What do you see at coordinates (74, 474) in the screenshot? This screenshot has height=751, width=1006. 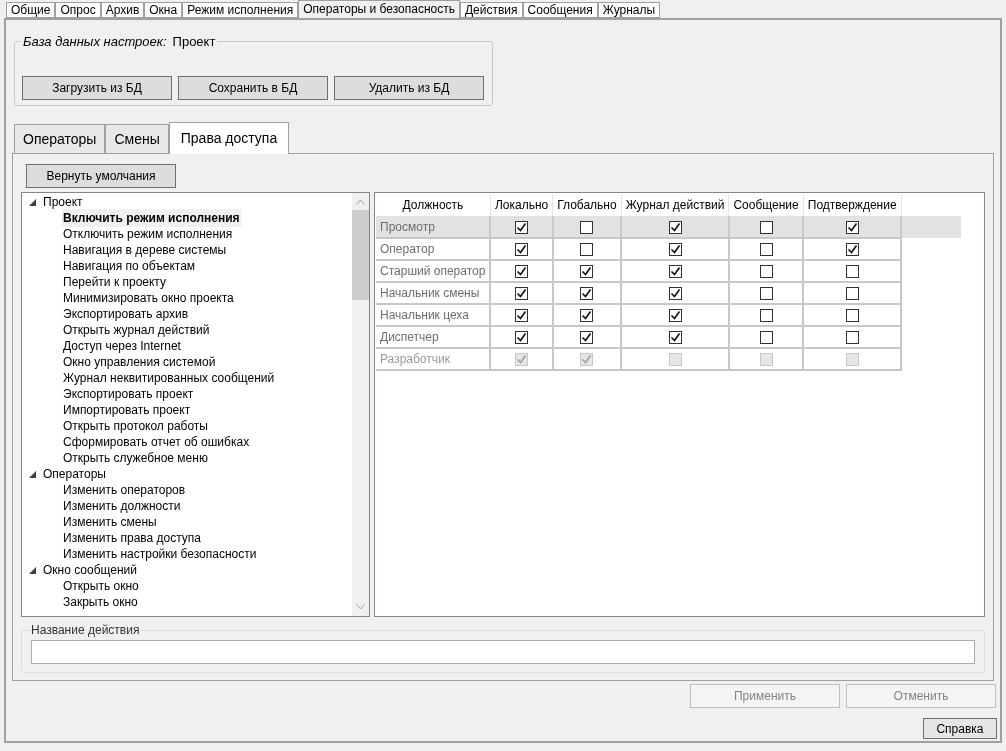 I see `tree-item: Операторы` at bounding box center [74, 474].